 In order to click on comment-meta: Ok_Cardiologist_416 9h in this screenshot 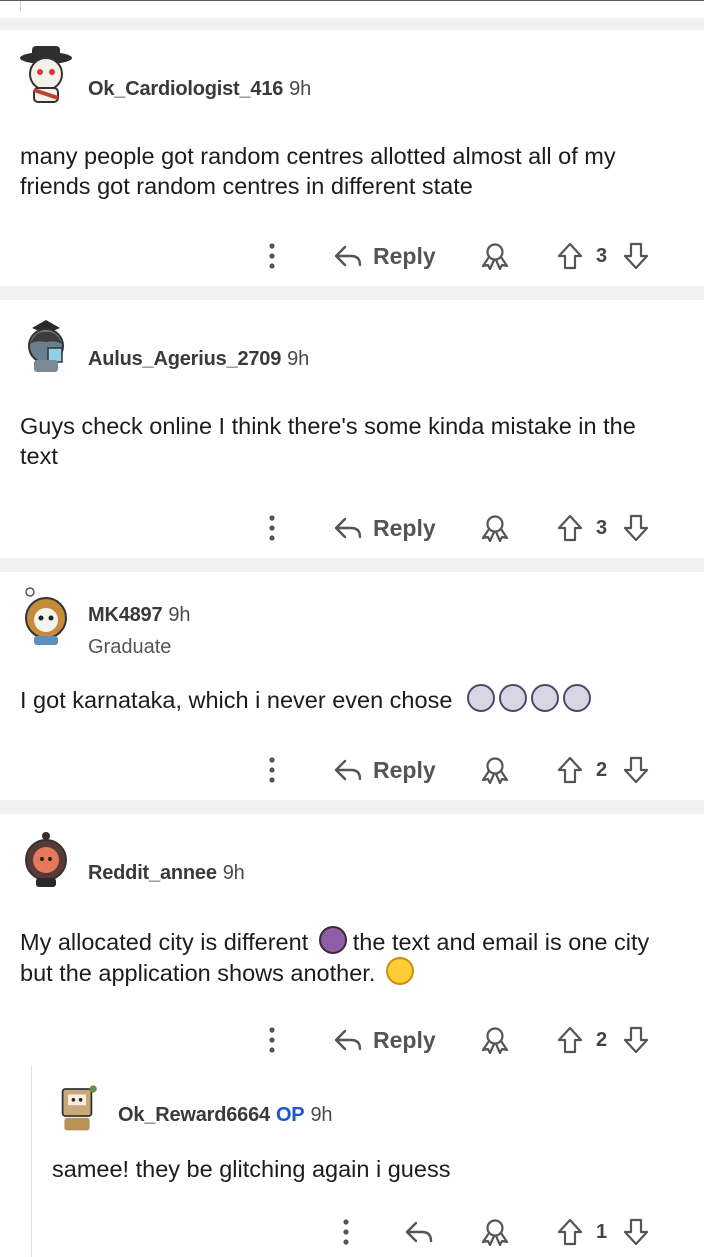, I will do `click(199, 89)`.